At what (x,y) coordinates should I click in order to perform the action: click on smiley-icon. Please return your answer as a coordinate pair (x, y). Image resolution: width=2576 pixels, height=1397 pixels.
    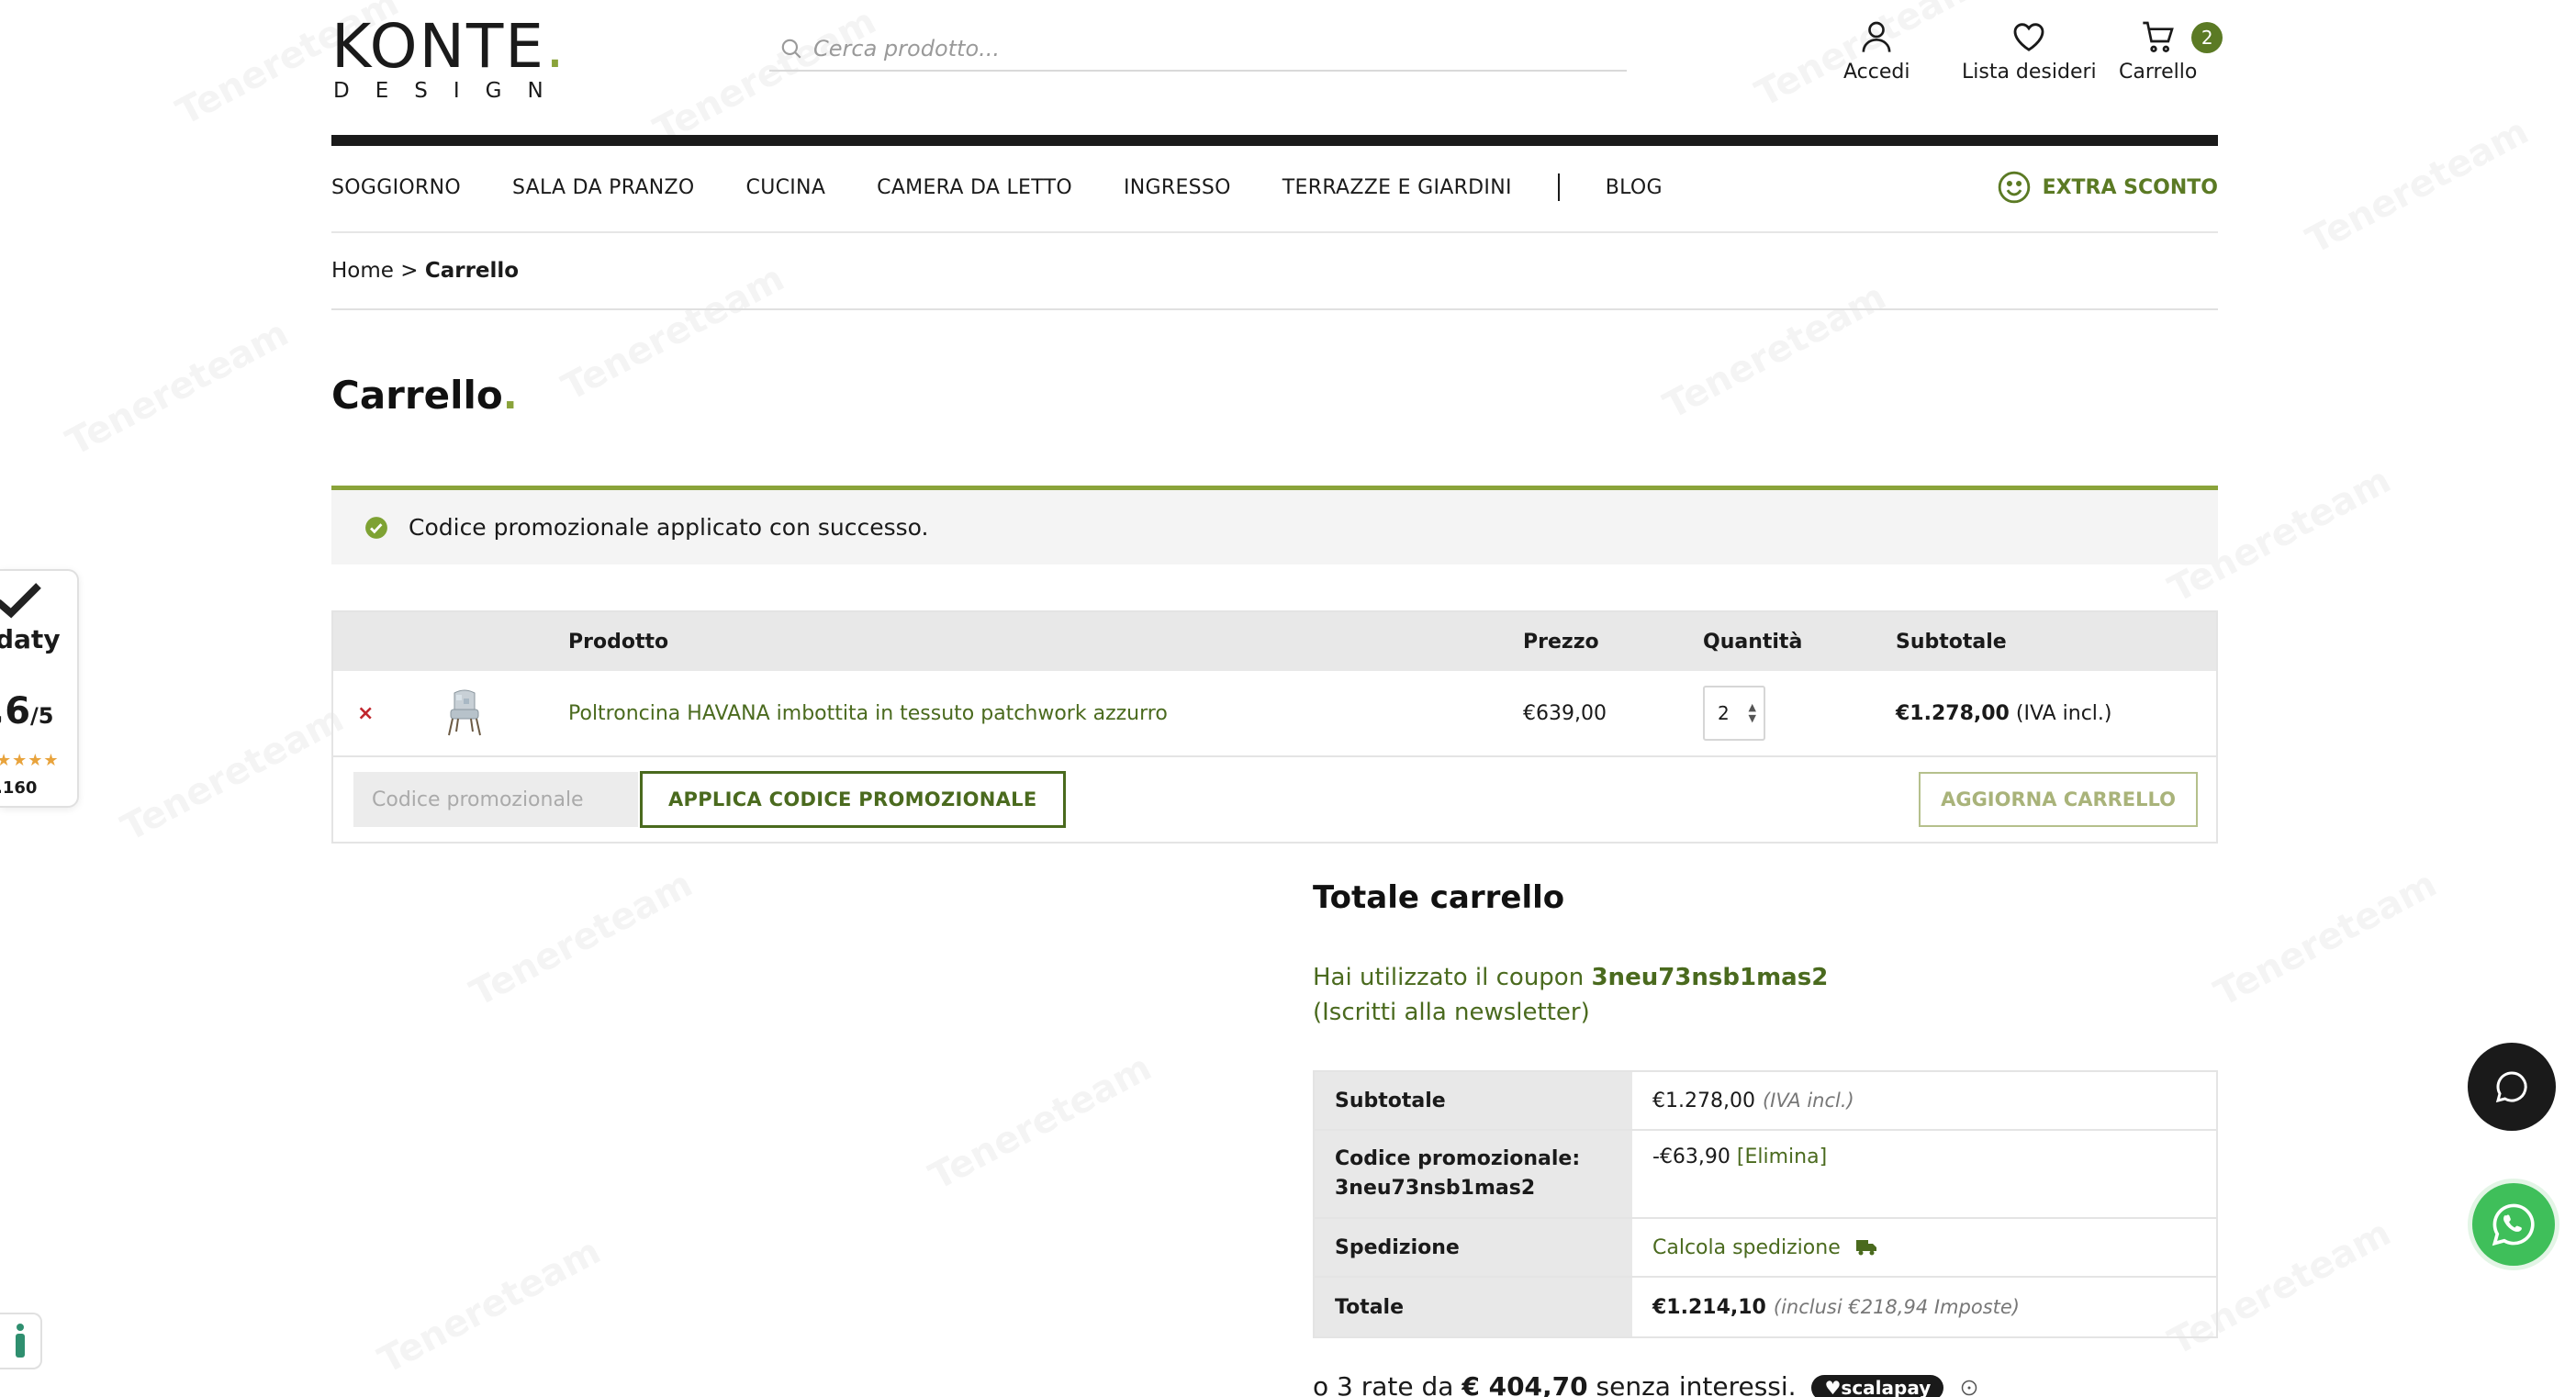
    Looking at the image, I should click on (2014, 187).